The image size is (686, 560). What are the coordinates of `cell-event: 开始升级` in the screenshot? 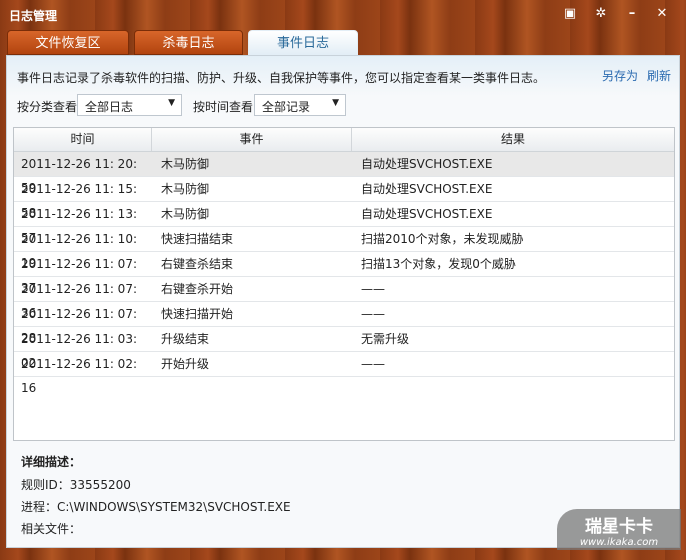 It's located at (185, 364).